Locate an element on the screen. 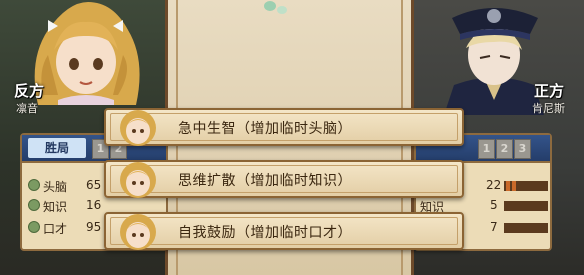 This screenshot has height=275, width=584. option-self-encouragement-button: 自我鼓励（增加临时口才） is located at coordinates (284, 231).